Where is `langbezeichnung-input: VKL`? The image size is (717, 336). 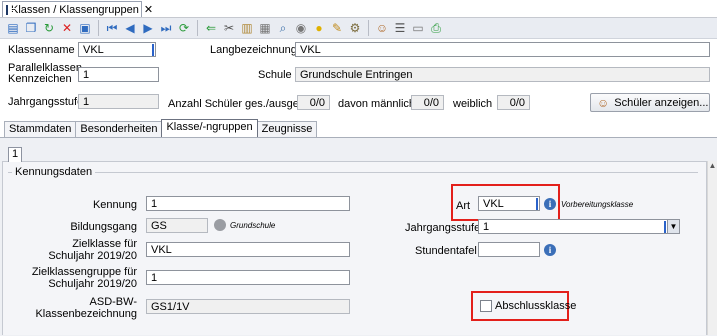 langbezeichnung-input: VKL is located at coordinates (502, 49).